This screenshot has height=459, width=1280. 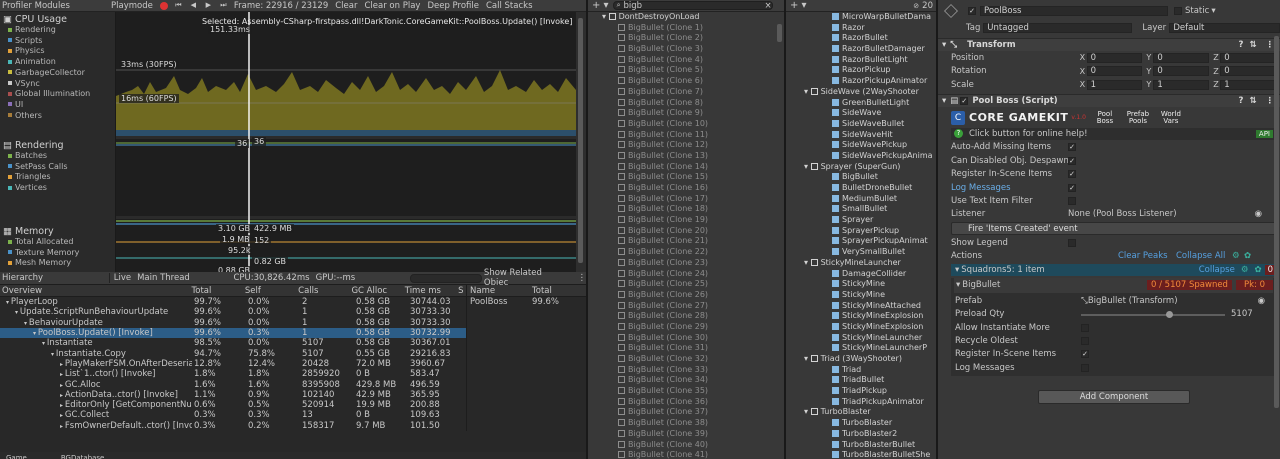 I want to click on related-col-total: Total, so click(x=542, y=291).